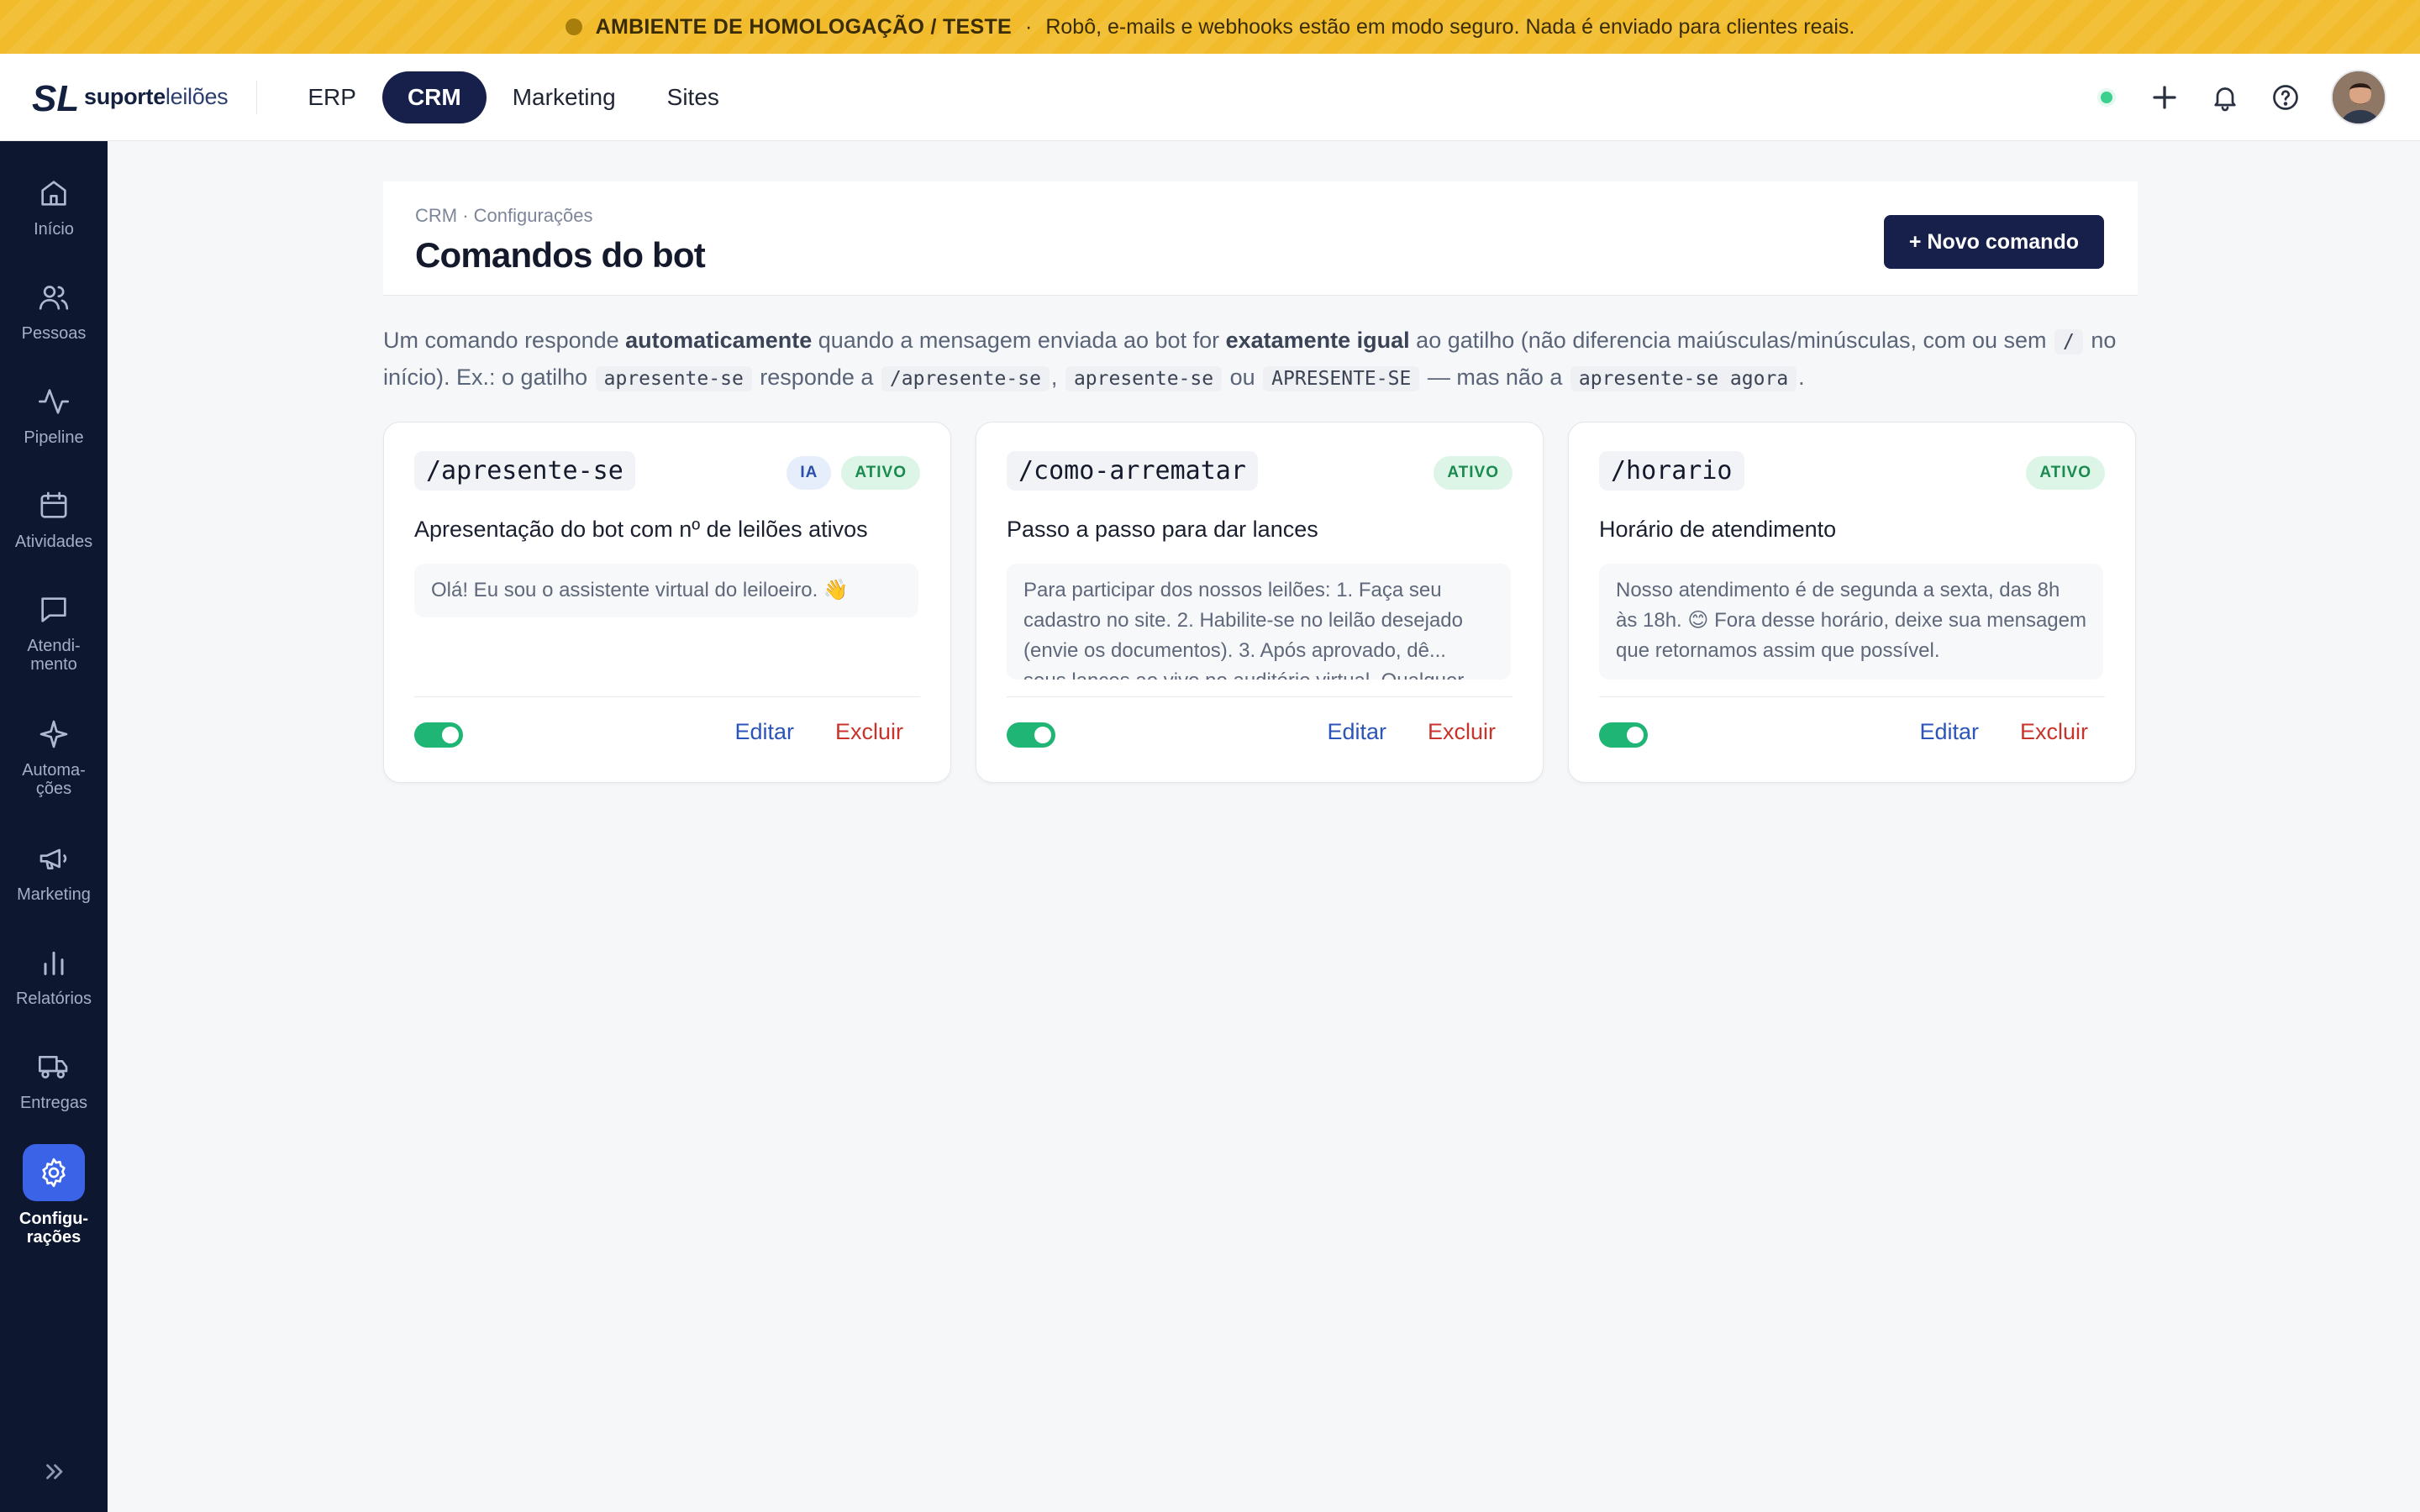 This screenshot has height=1512, width=2420. I want to click on sidebar-item-label: Atividades, so click(53, 542).